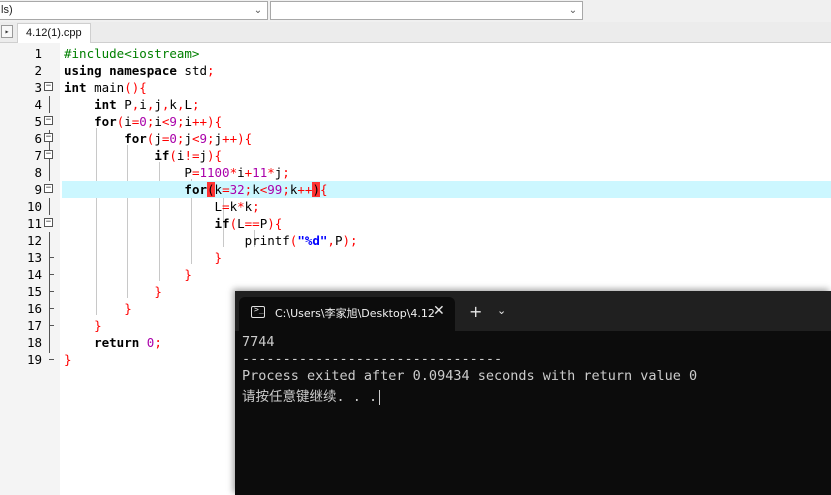  What do you see at coordinates (415, 240) in the screenshot?
I see `code-line: 12 printf("%d",P);` at bounding box center [415, 240].